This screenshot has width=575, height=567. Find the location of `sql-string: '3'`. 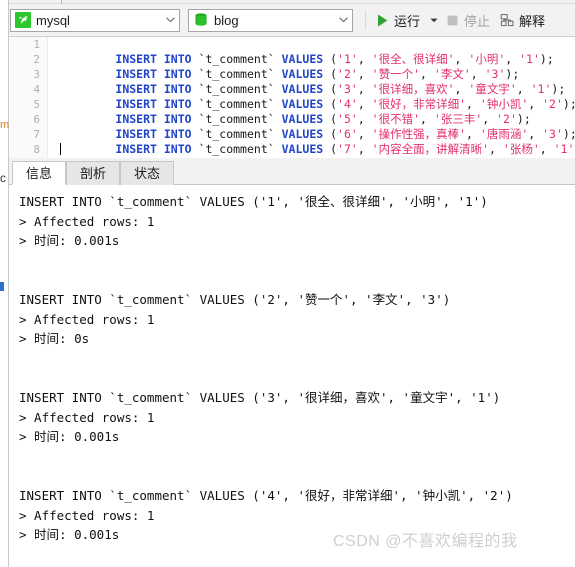

sql-string: '3' is located at coordinates (552, 134).